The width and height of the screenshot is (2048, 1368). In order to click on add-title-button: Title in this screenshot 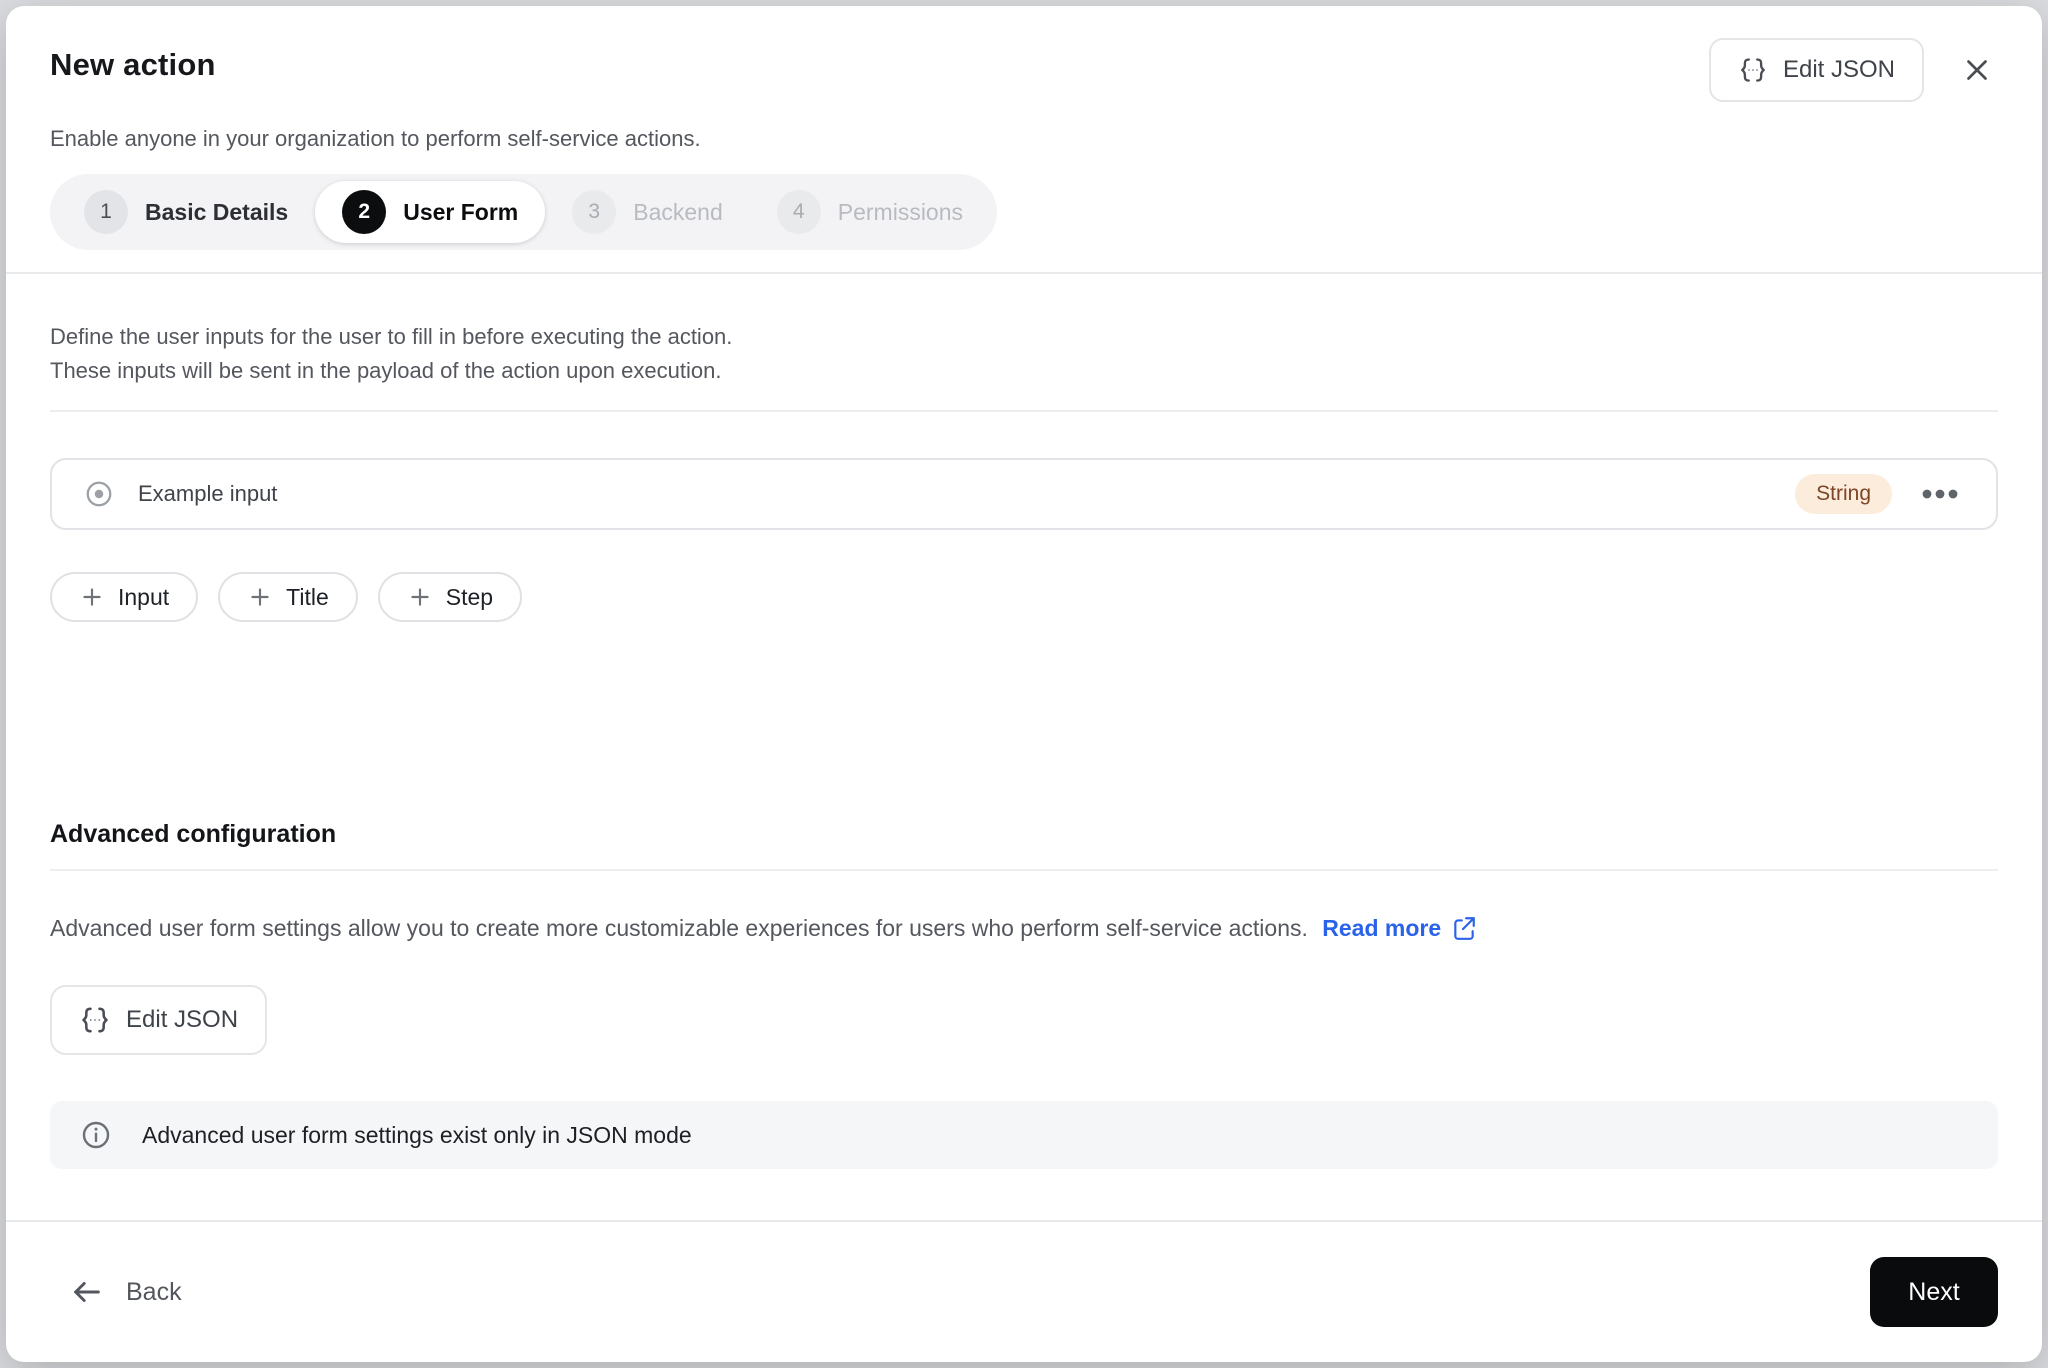, I will do `click(288, 597)`.